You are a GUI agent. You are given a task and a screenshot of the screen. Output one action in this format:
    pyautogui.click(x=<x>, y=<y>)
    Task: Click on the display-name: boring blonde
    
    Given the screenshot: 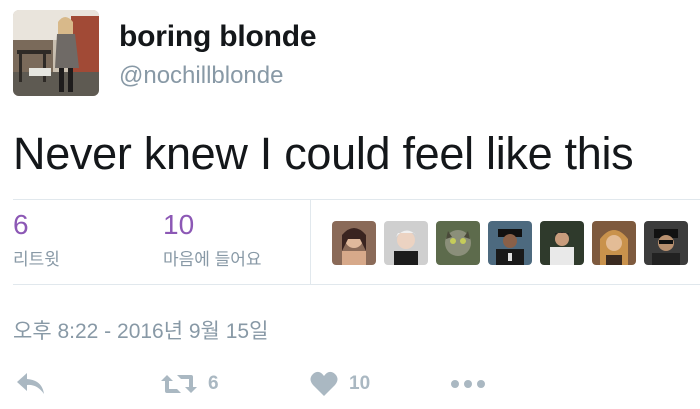 What is the action you would take?
    pyautogui.click(x=218, y=37)
    